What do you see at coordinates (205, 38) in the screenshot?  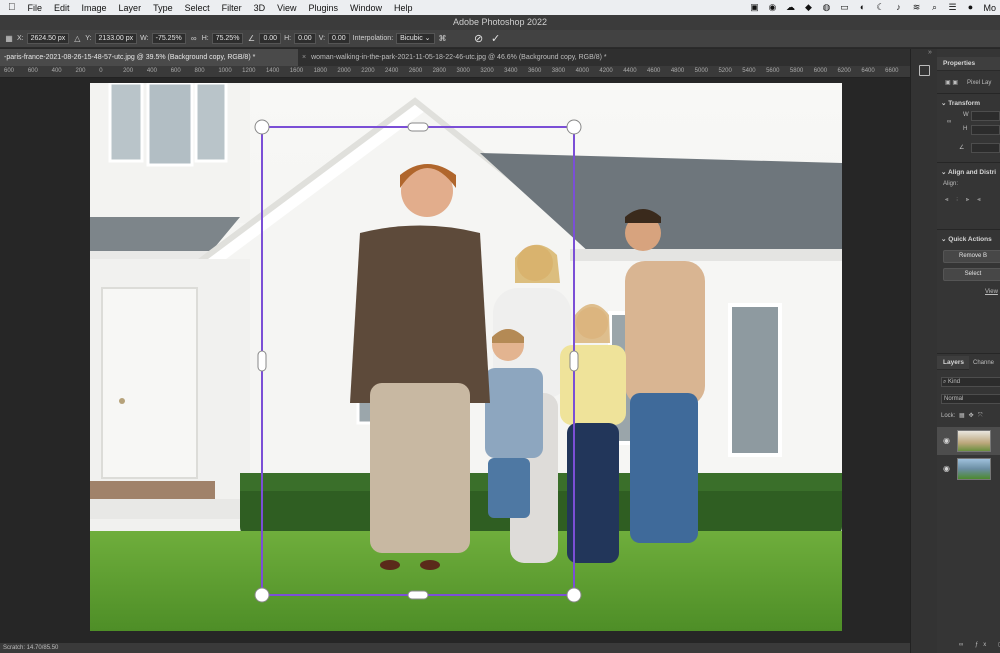 I see `h-label: H:` at bounding box center [205, 38].